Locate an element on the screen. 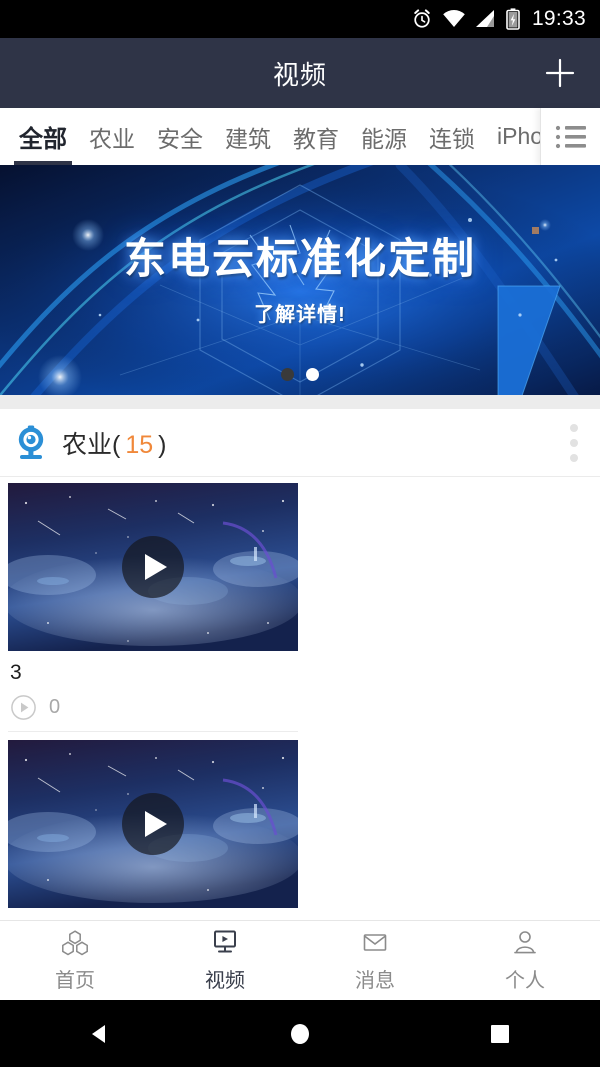  section-header-agriculture: 农业(15) is located at coordinates (300, 443).